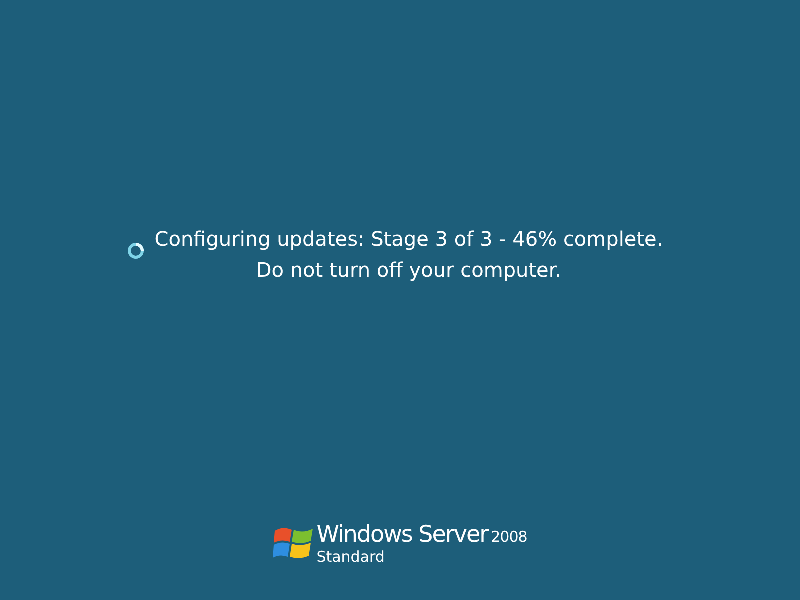 The height and width of the screenshot is (600, 800). What do you see at coordinates (409, 239) in the screenshot?
I see `status-message: Configuring updates: Stage 3 of 3 - 46% complete.` at bounding box center [409, 239].